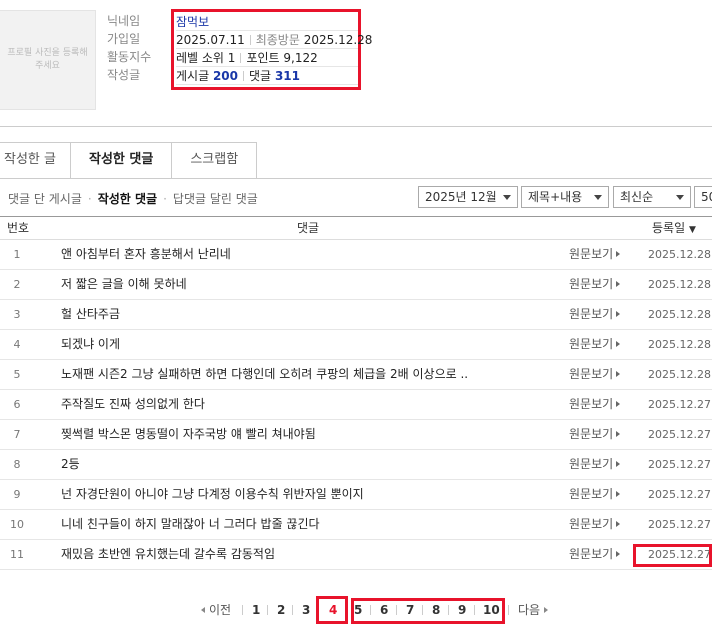  Describe the element at coordinates (17, 494) in the screenshot. I see `row-number: 9` at that location.